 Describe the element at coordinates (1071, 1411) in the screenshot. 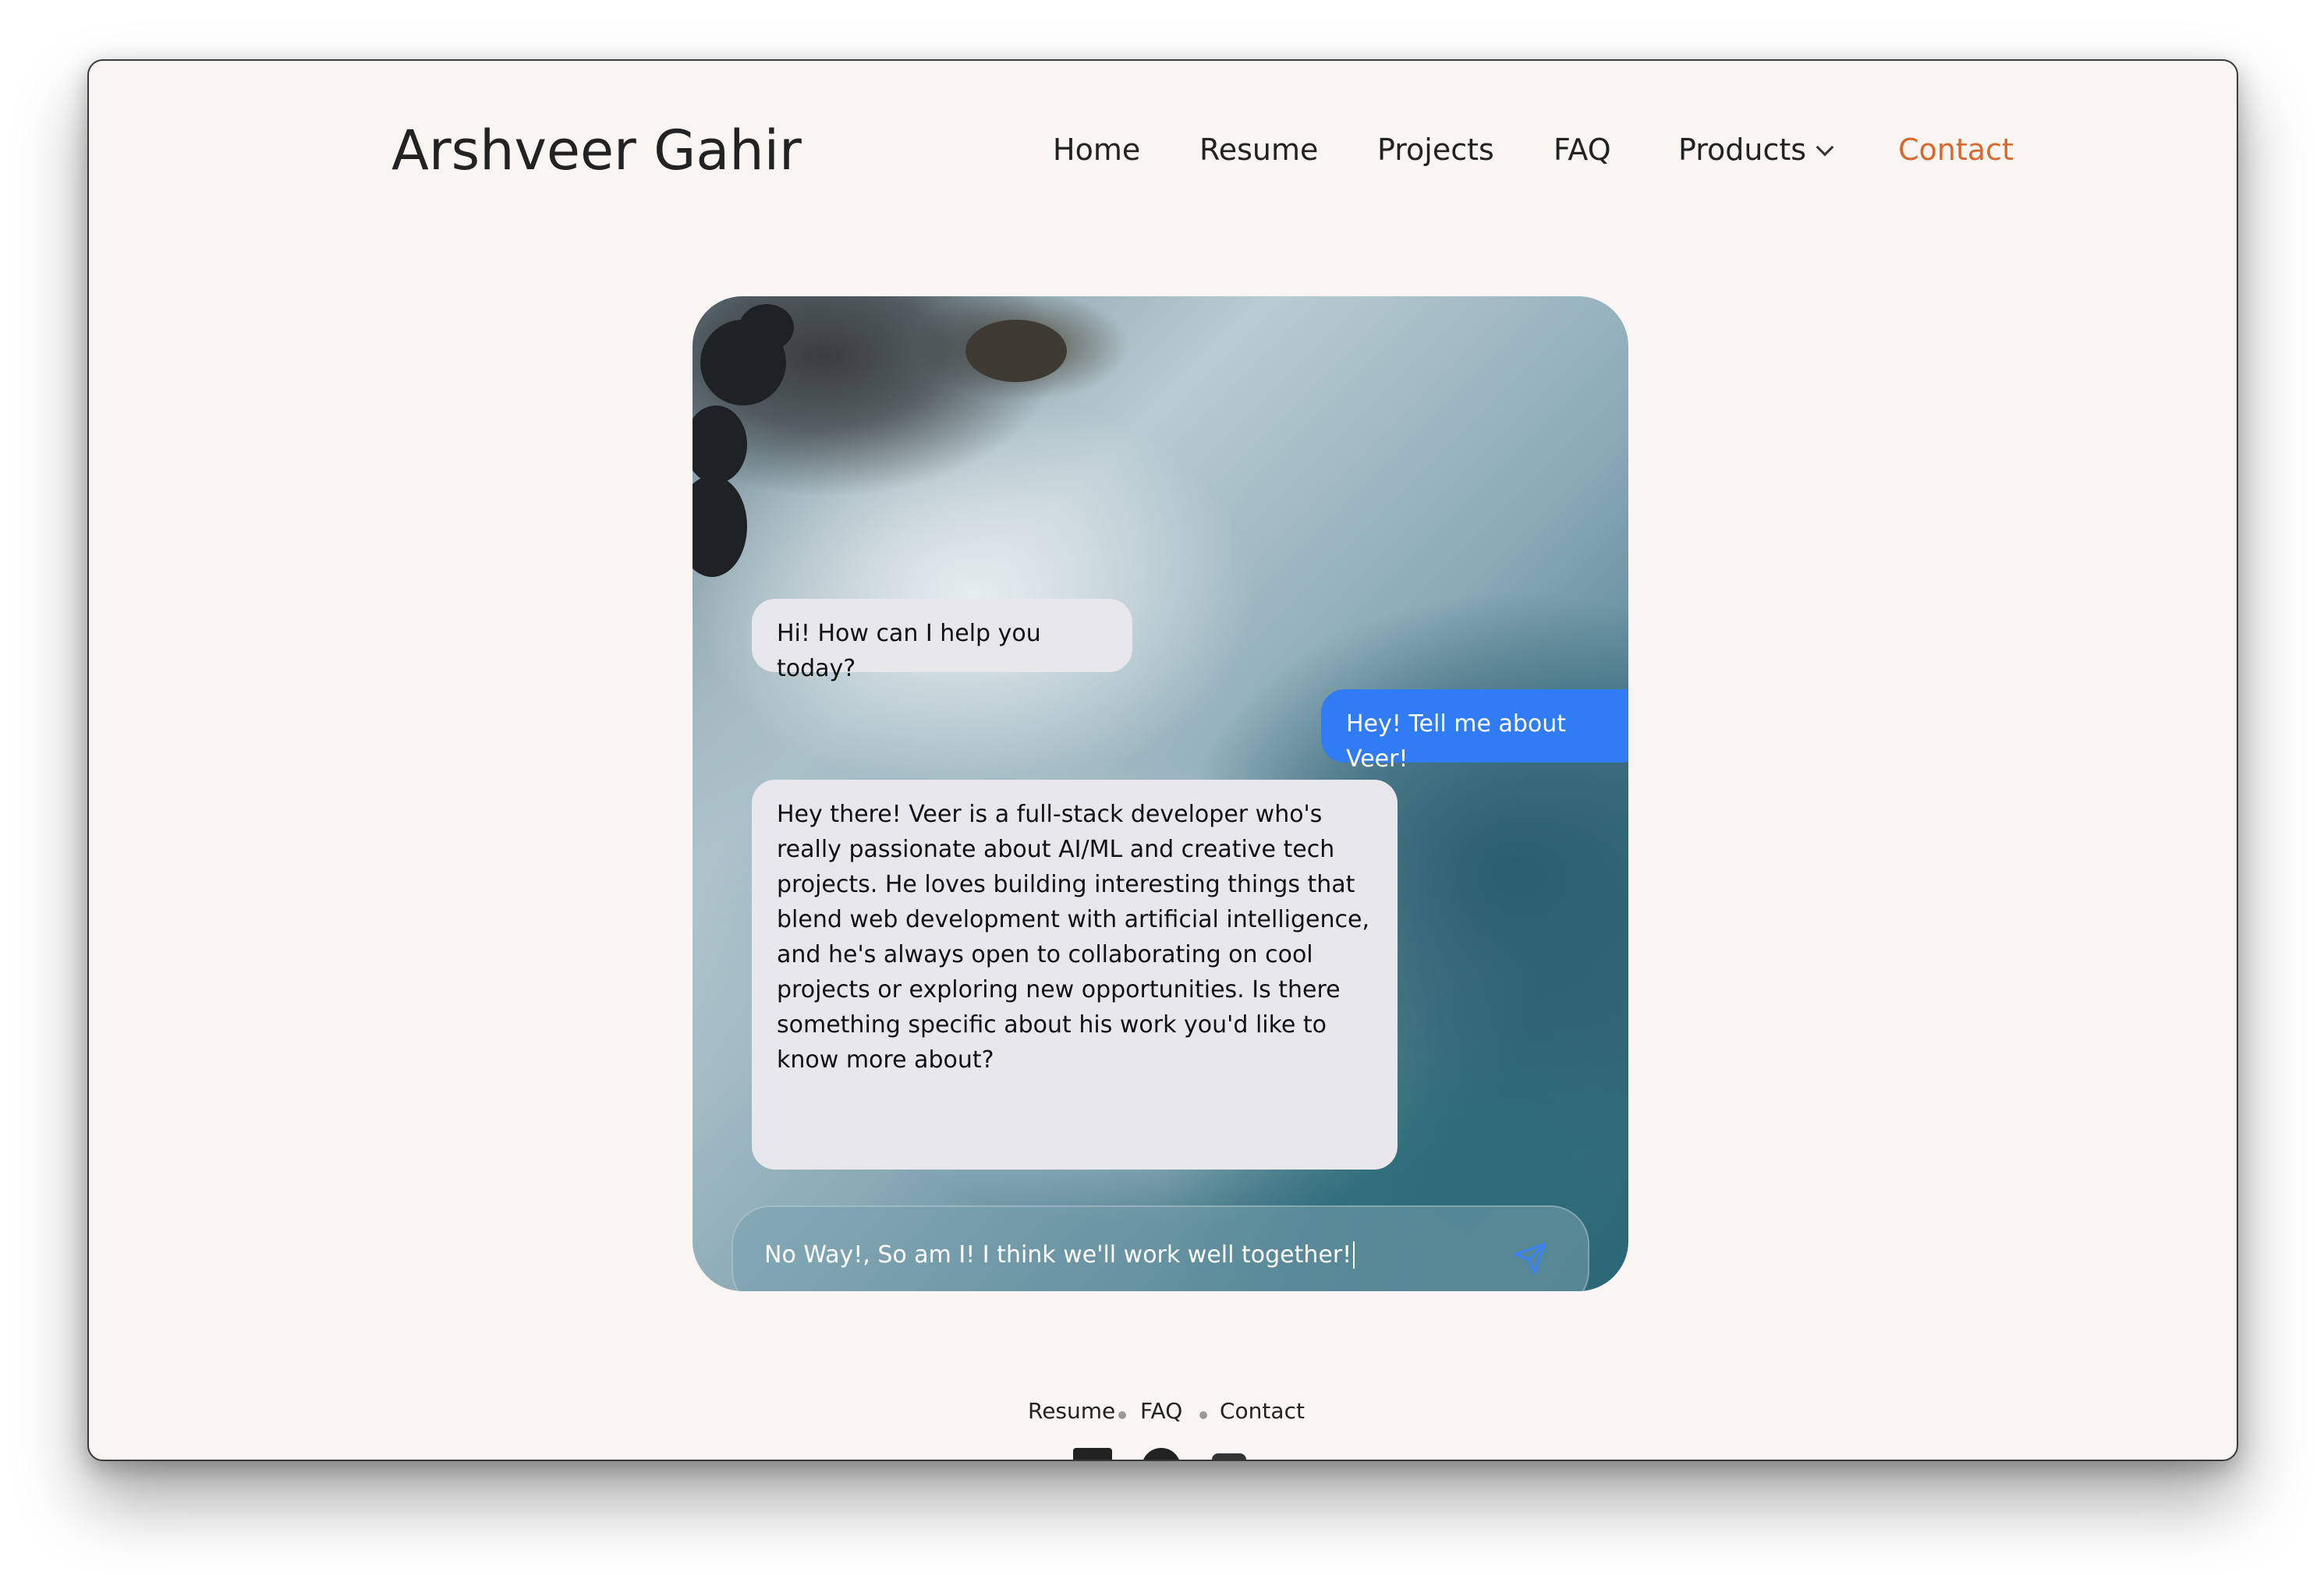

I see `footer-link-resume: Resume` at that location.